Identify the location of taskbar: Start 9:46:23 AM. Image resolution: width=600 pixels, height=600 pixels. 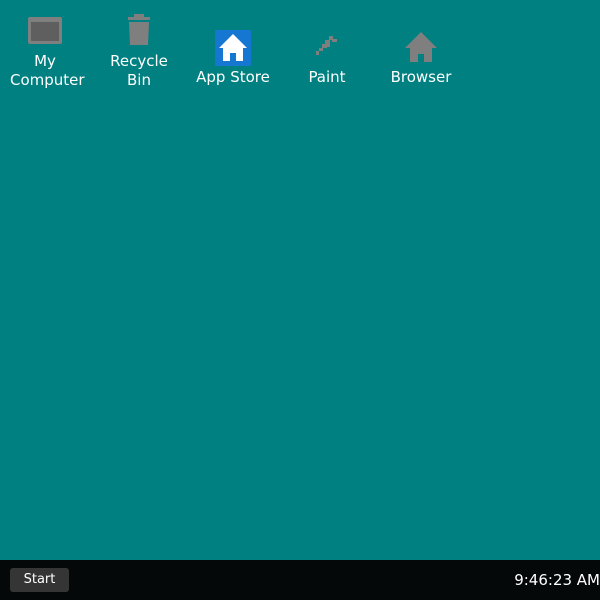
(300, 580).